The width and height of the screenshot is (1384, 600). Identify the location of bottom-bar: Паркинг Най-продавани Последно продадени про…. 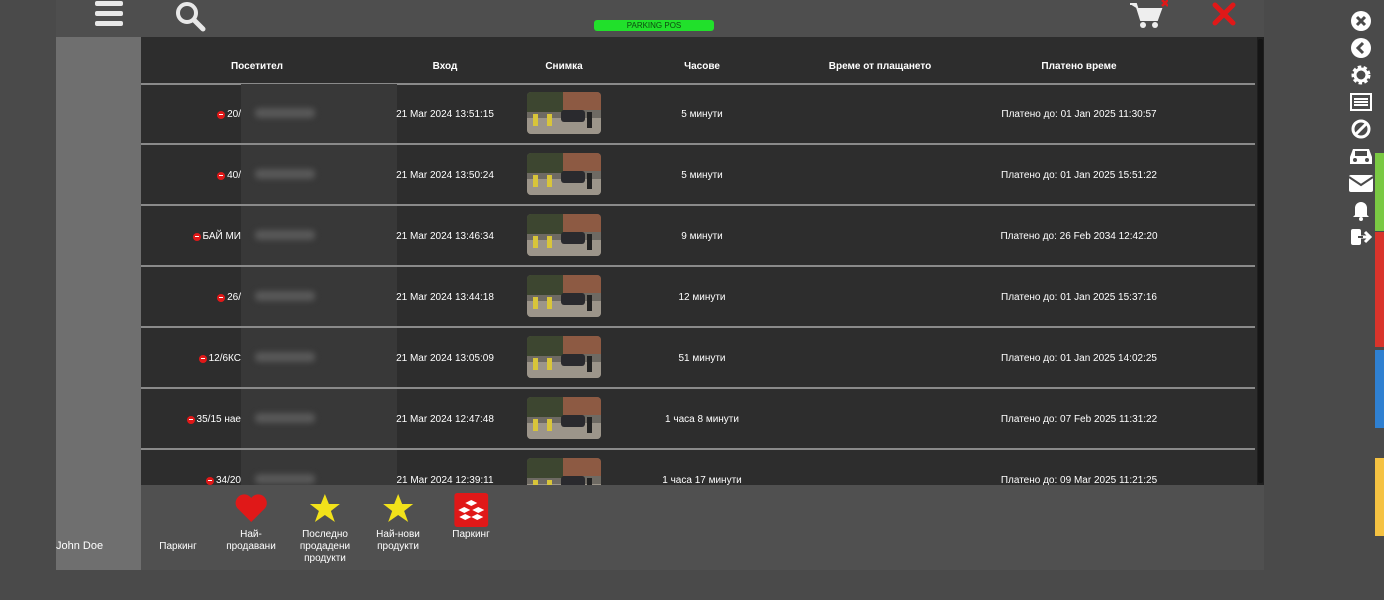
(702, 527).